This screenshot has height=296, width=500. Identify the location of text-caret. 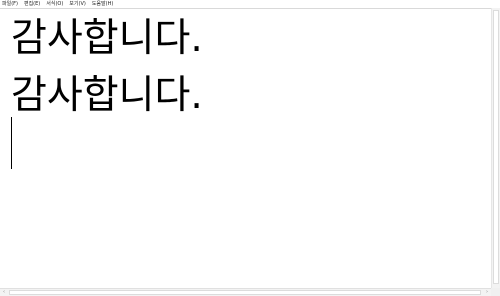
(11, 143).